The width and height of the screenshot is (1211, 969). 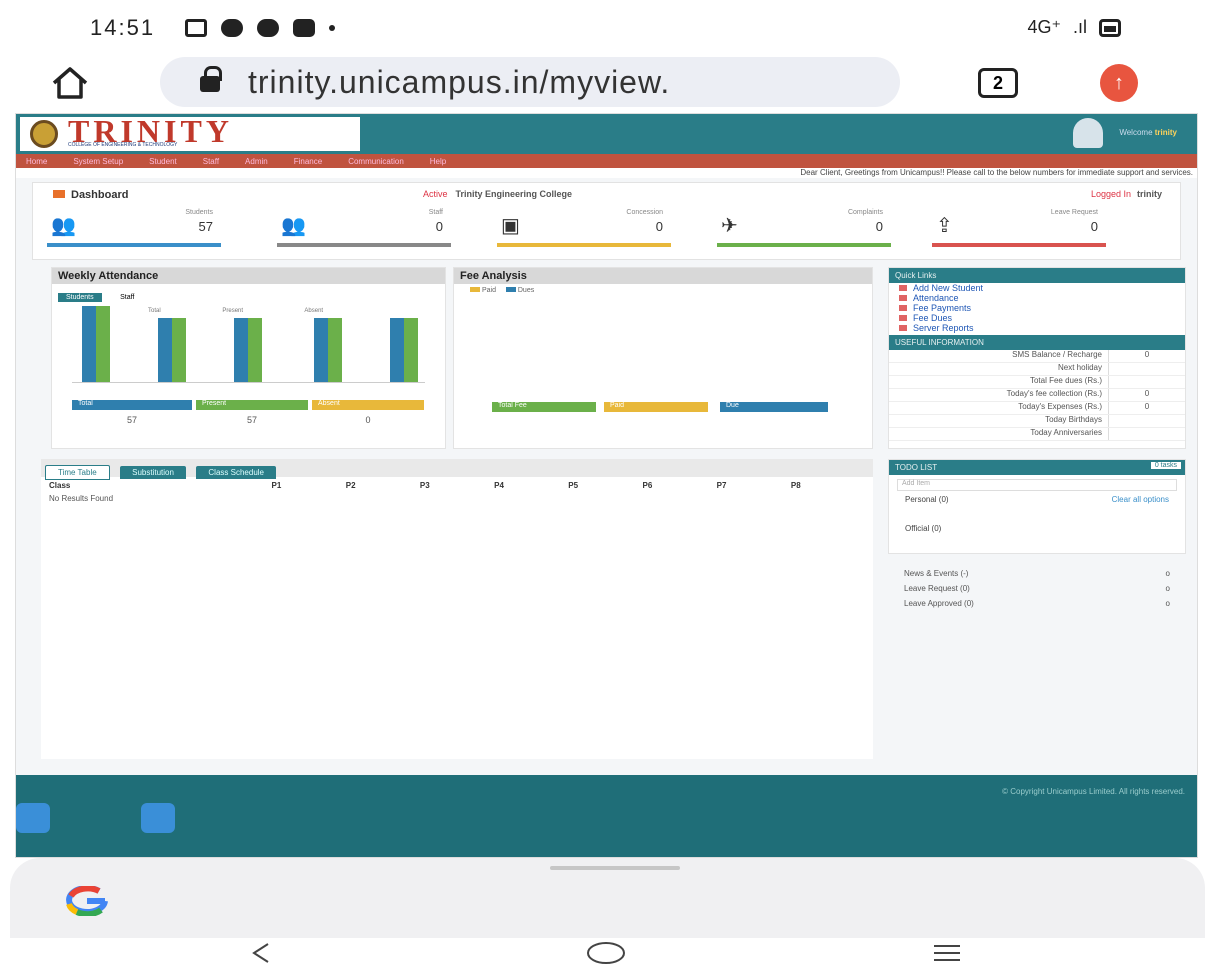 What do you see at coordinates (77, 472) in the screenshot?
I see `tab-time-table: Time Table` at bounding box center [77, 472].